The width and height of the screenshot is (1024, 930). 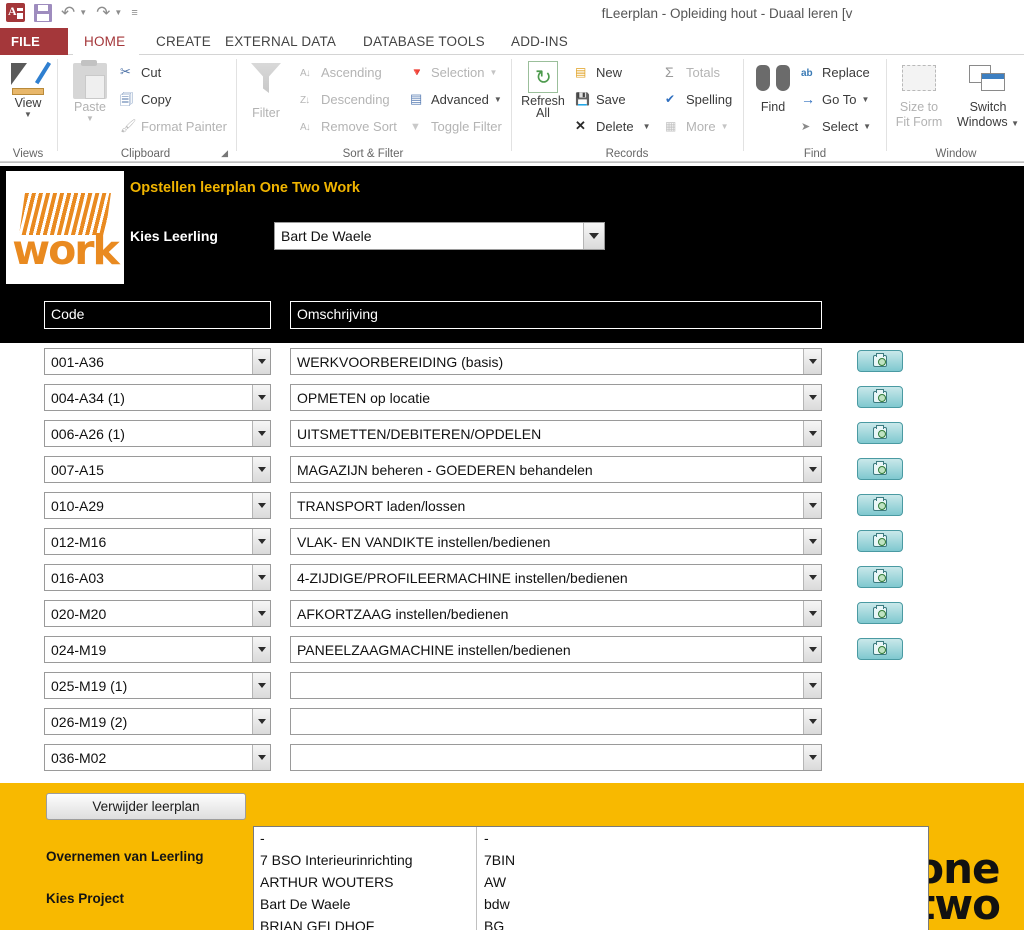 What do you see at coordinates (835, 99) in the screenshot?
I see `goto-button: Go To ▼` at bounding box center [835, 99].